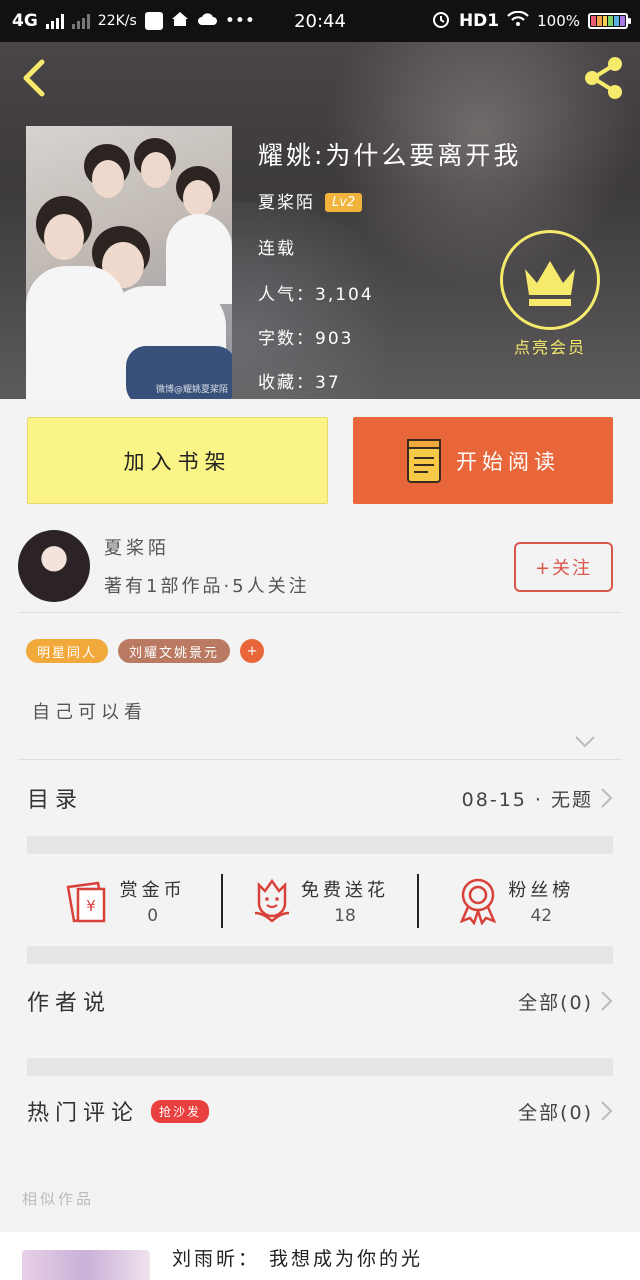  What do you see at coordinates (390, 155) in the screenshot?
I see `book-title: 耀姚:为什么要离开我` at bounding box center [390, 155].